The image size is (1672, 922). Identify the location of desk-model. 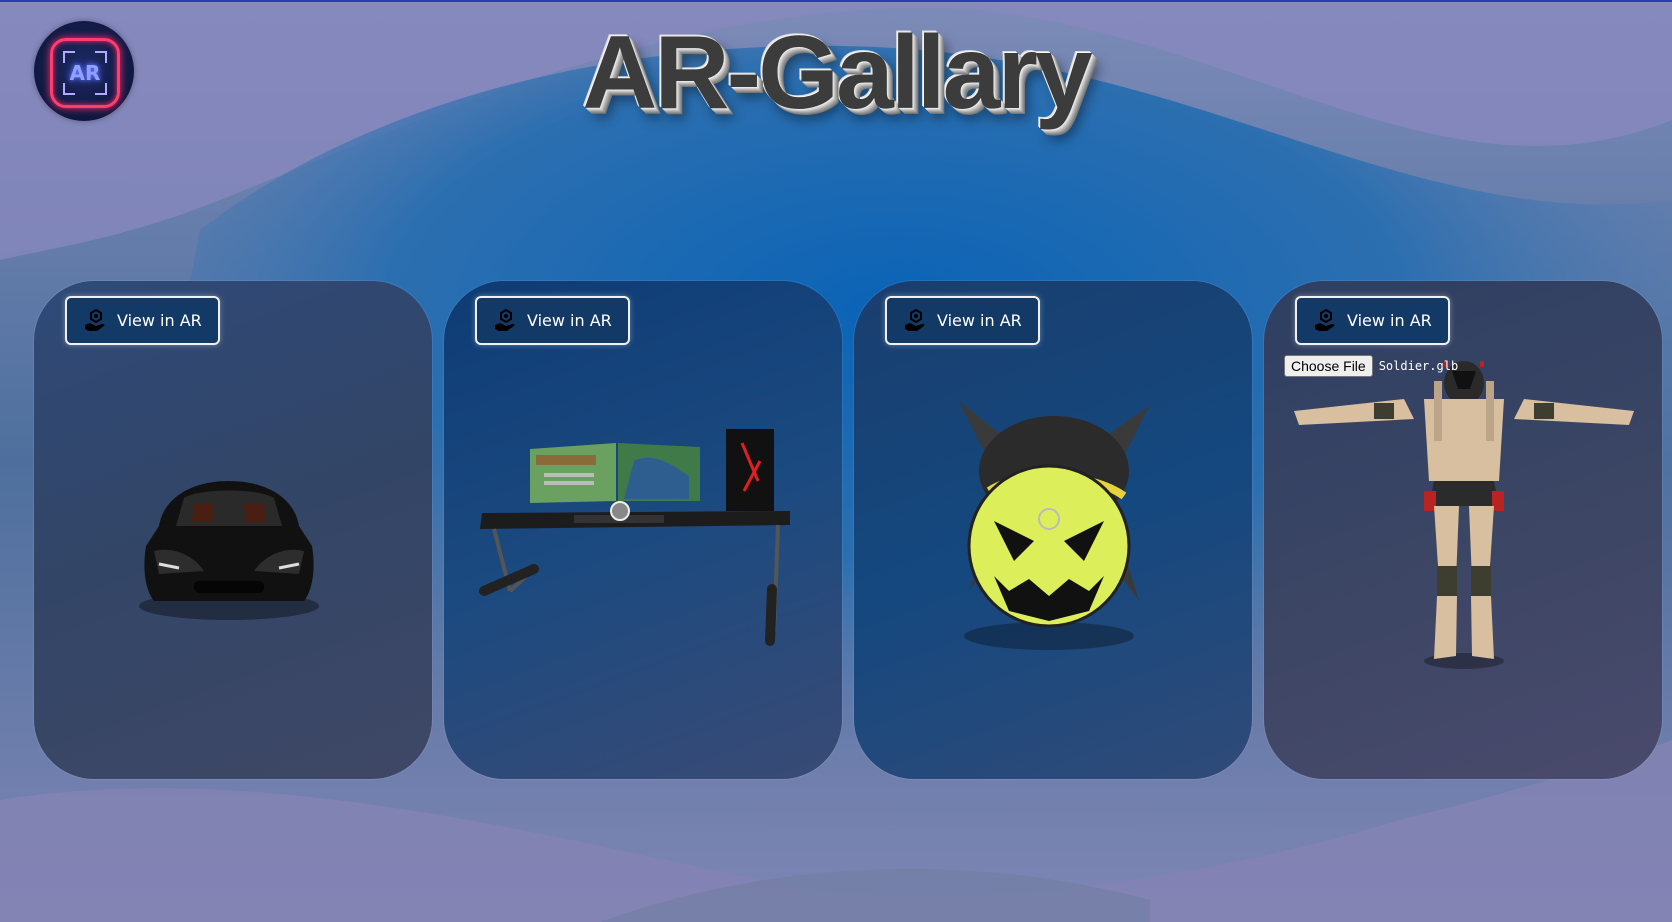
(644, 541).